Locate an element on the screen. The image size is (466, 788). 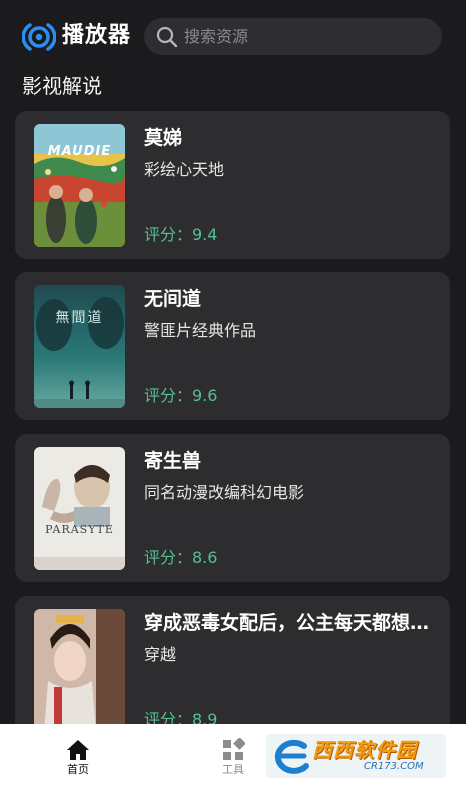
poster-image is located at coordinates (79, 670).